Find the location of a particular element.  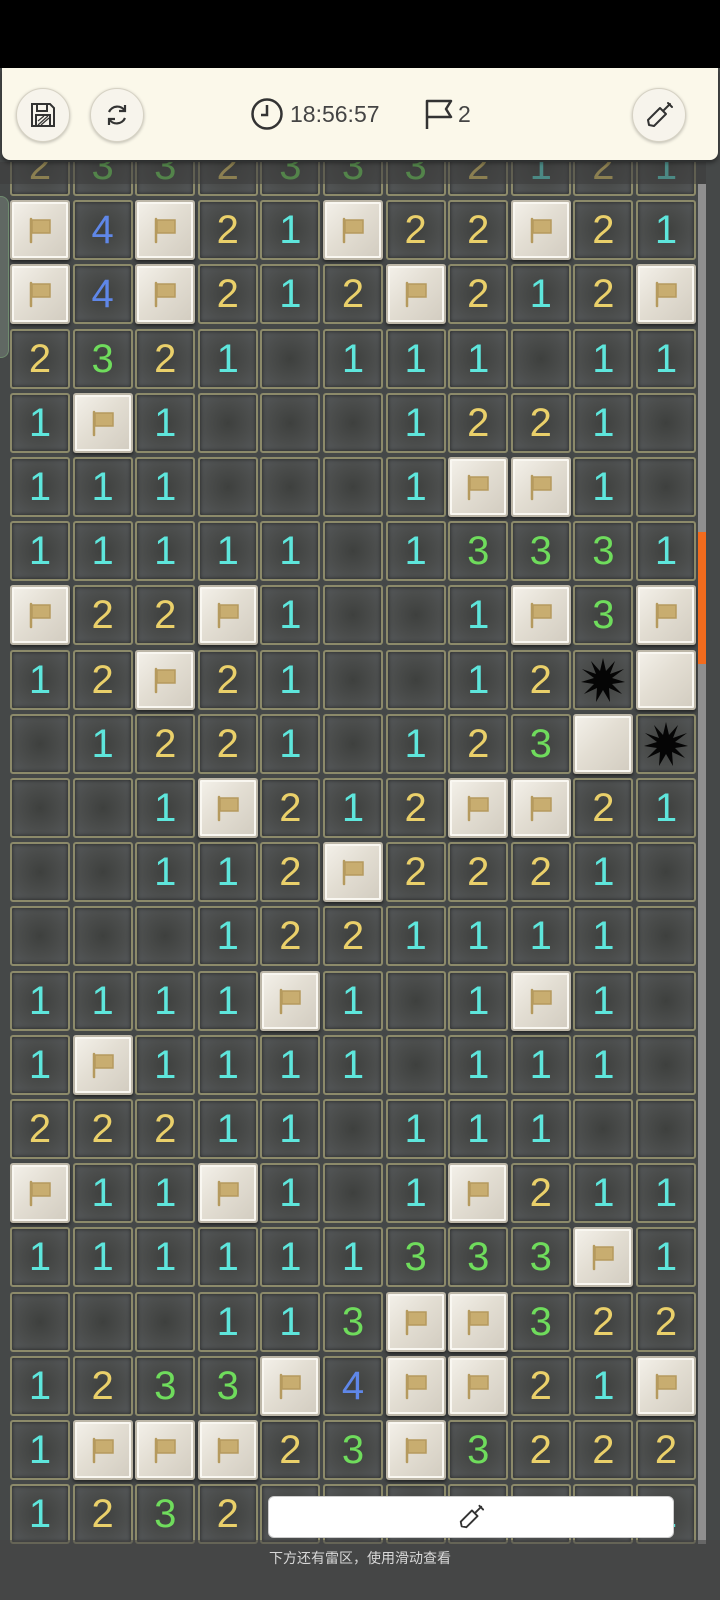

board-scrollbar is located at coordinates (702, 864).